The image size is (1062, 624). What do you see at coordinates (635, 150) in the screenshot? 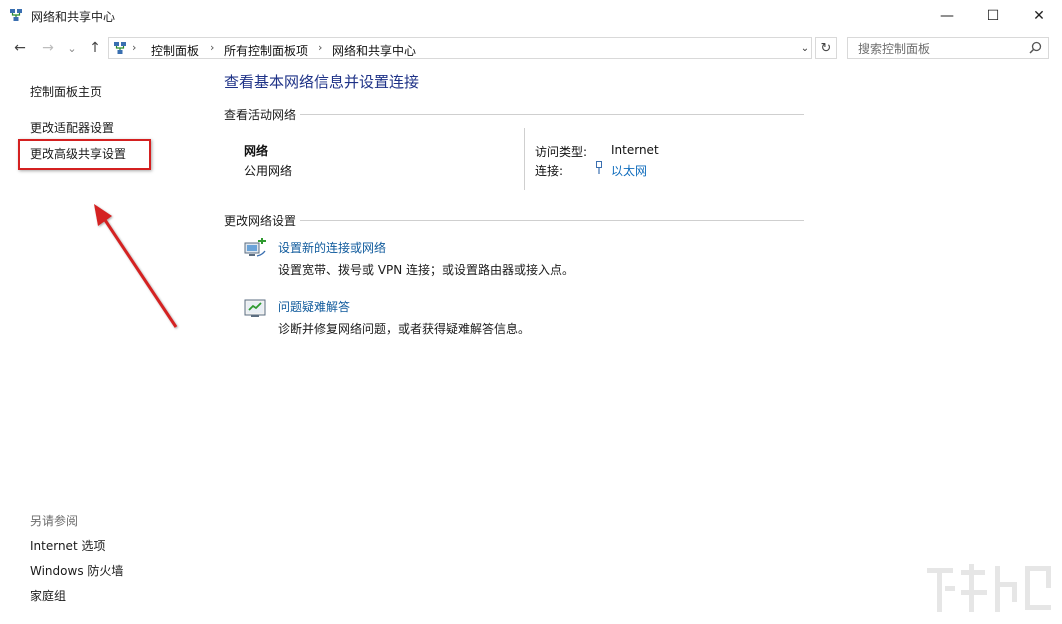
I see `access-type-value: Internet` at bounding box center [635, 150].